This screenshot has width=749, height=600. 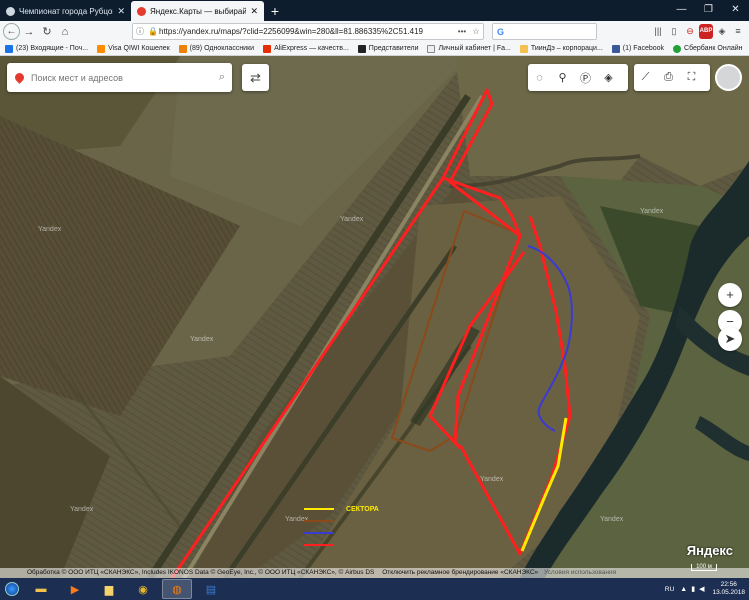 What do you see at coordinates (476, 31) in the screenshot?
I see `bookmark-star-icon: ☆` at bounding box center [476, 31].